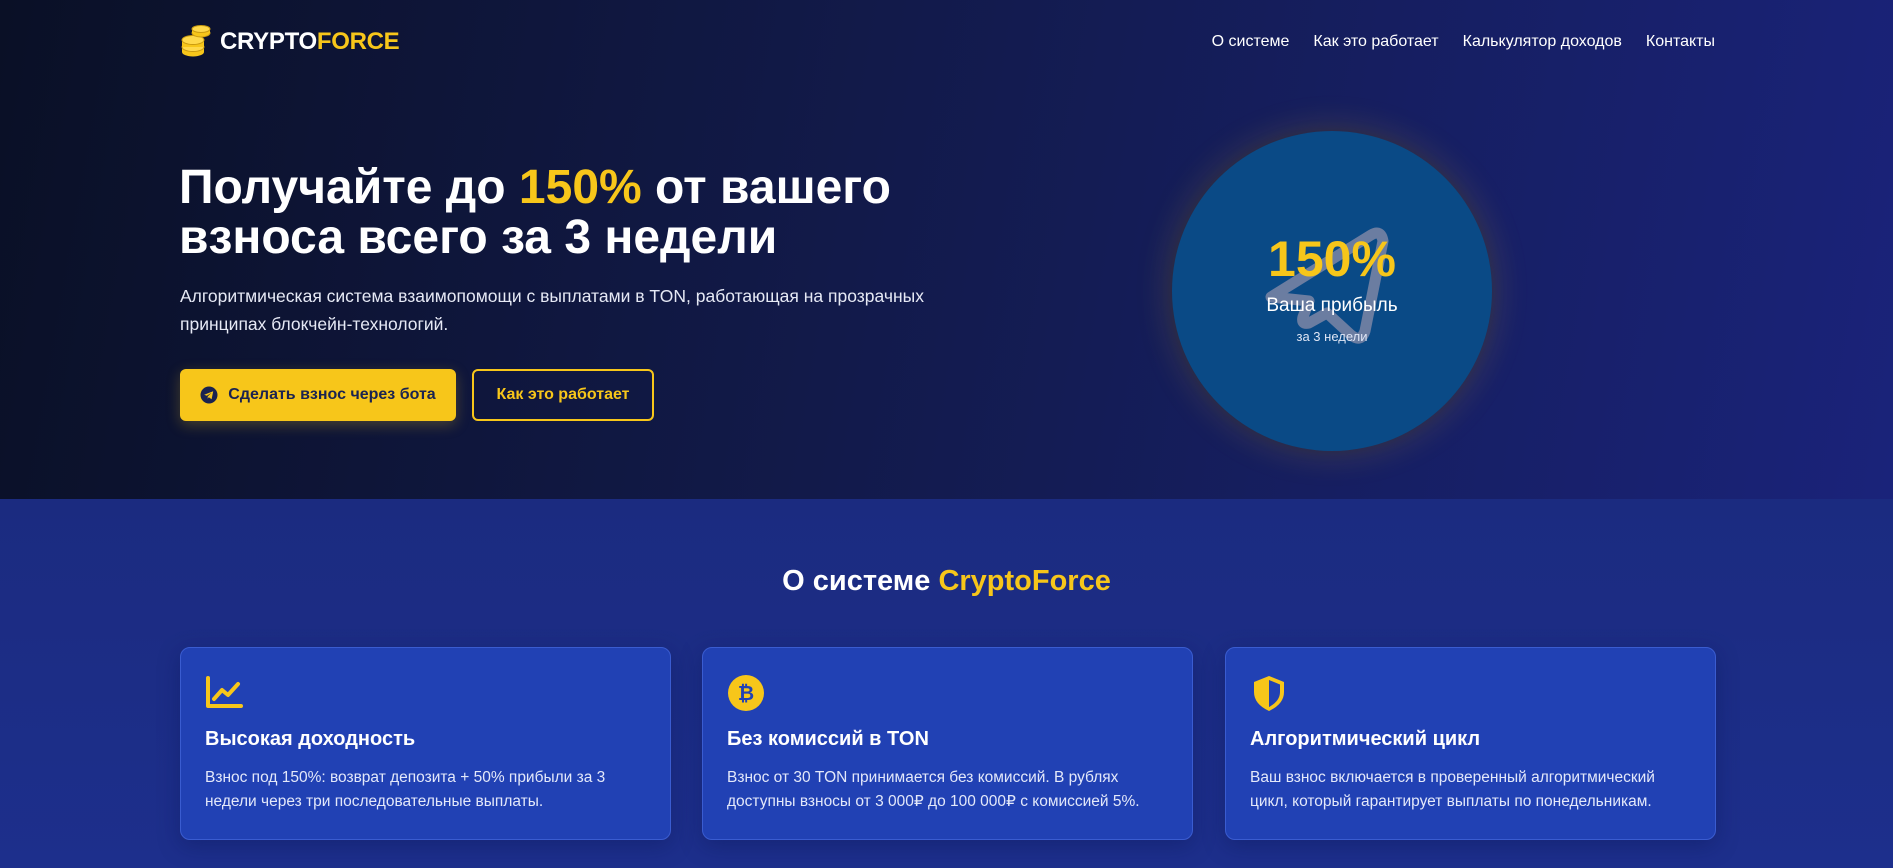 The width and height of the screenshot is (1893, 868). What do you see at coordinates (349, 187) in the screenshot?
I see `hero-title-before: Получайте до` at bounding box center [349, 187].